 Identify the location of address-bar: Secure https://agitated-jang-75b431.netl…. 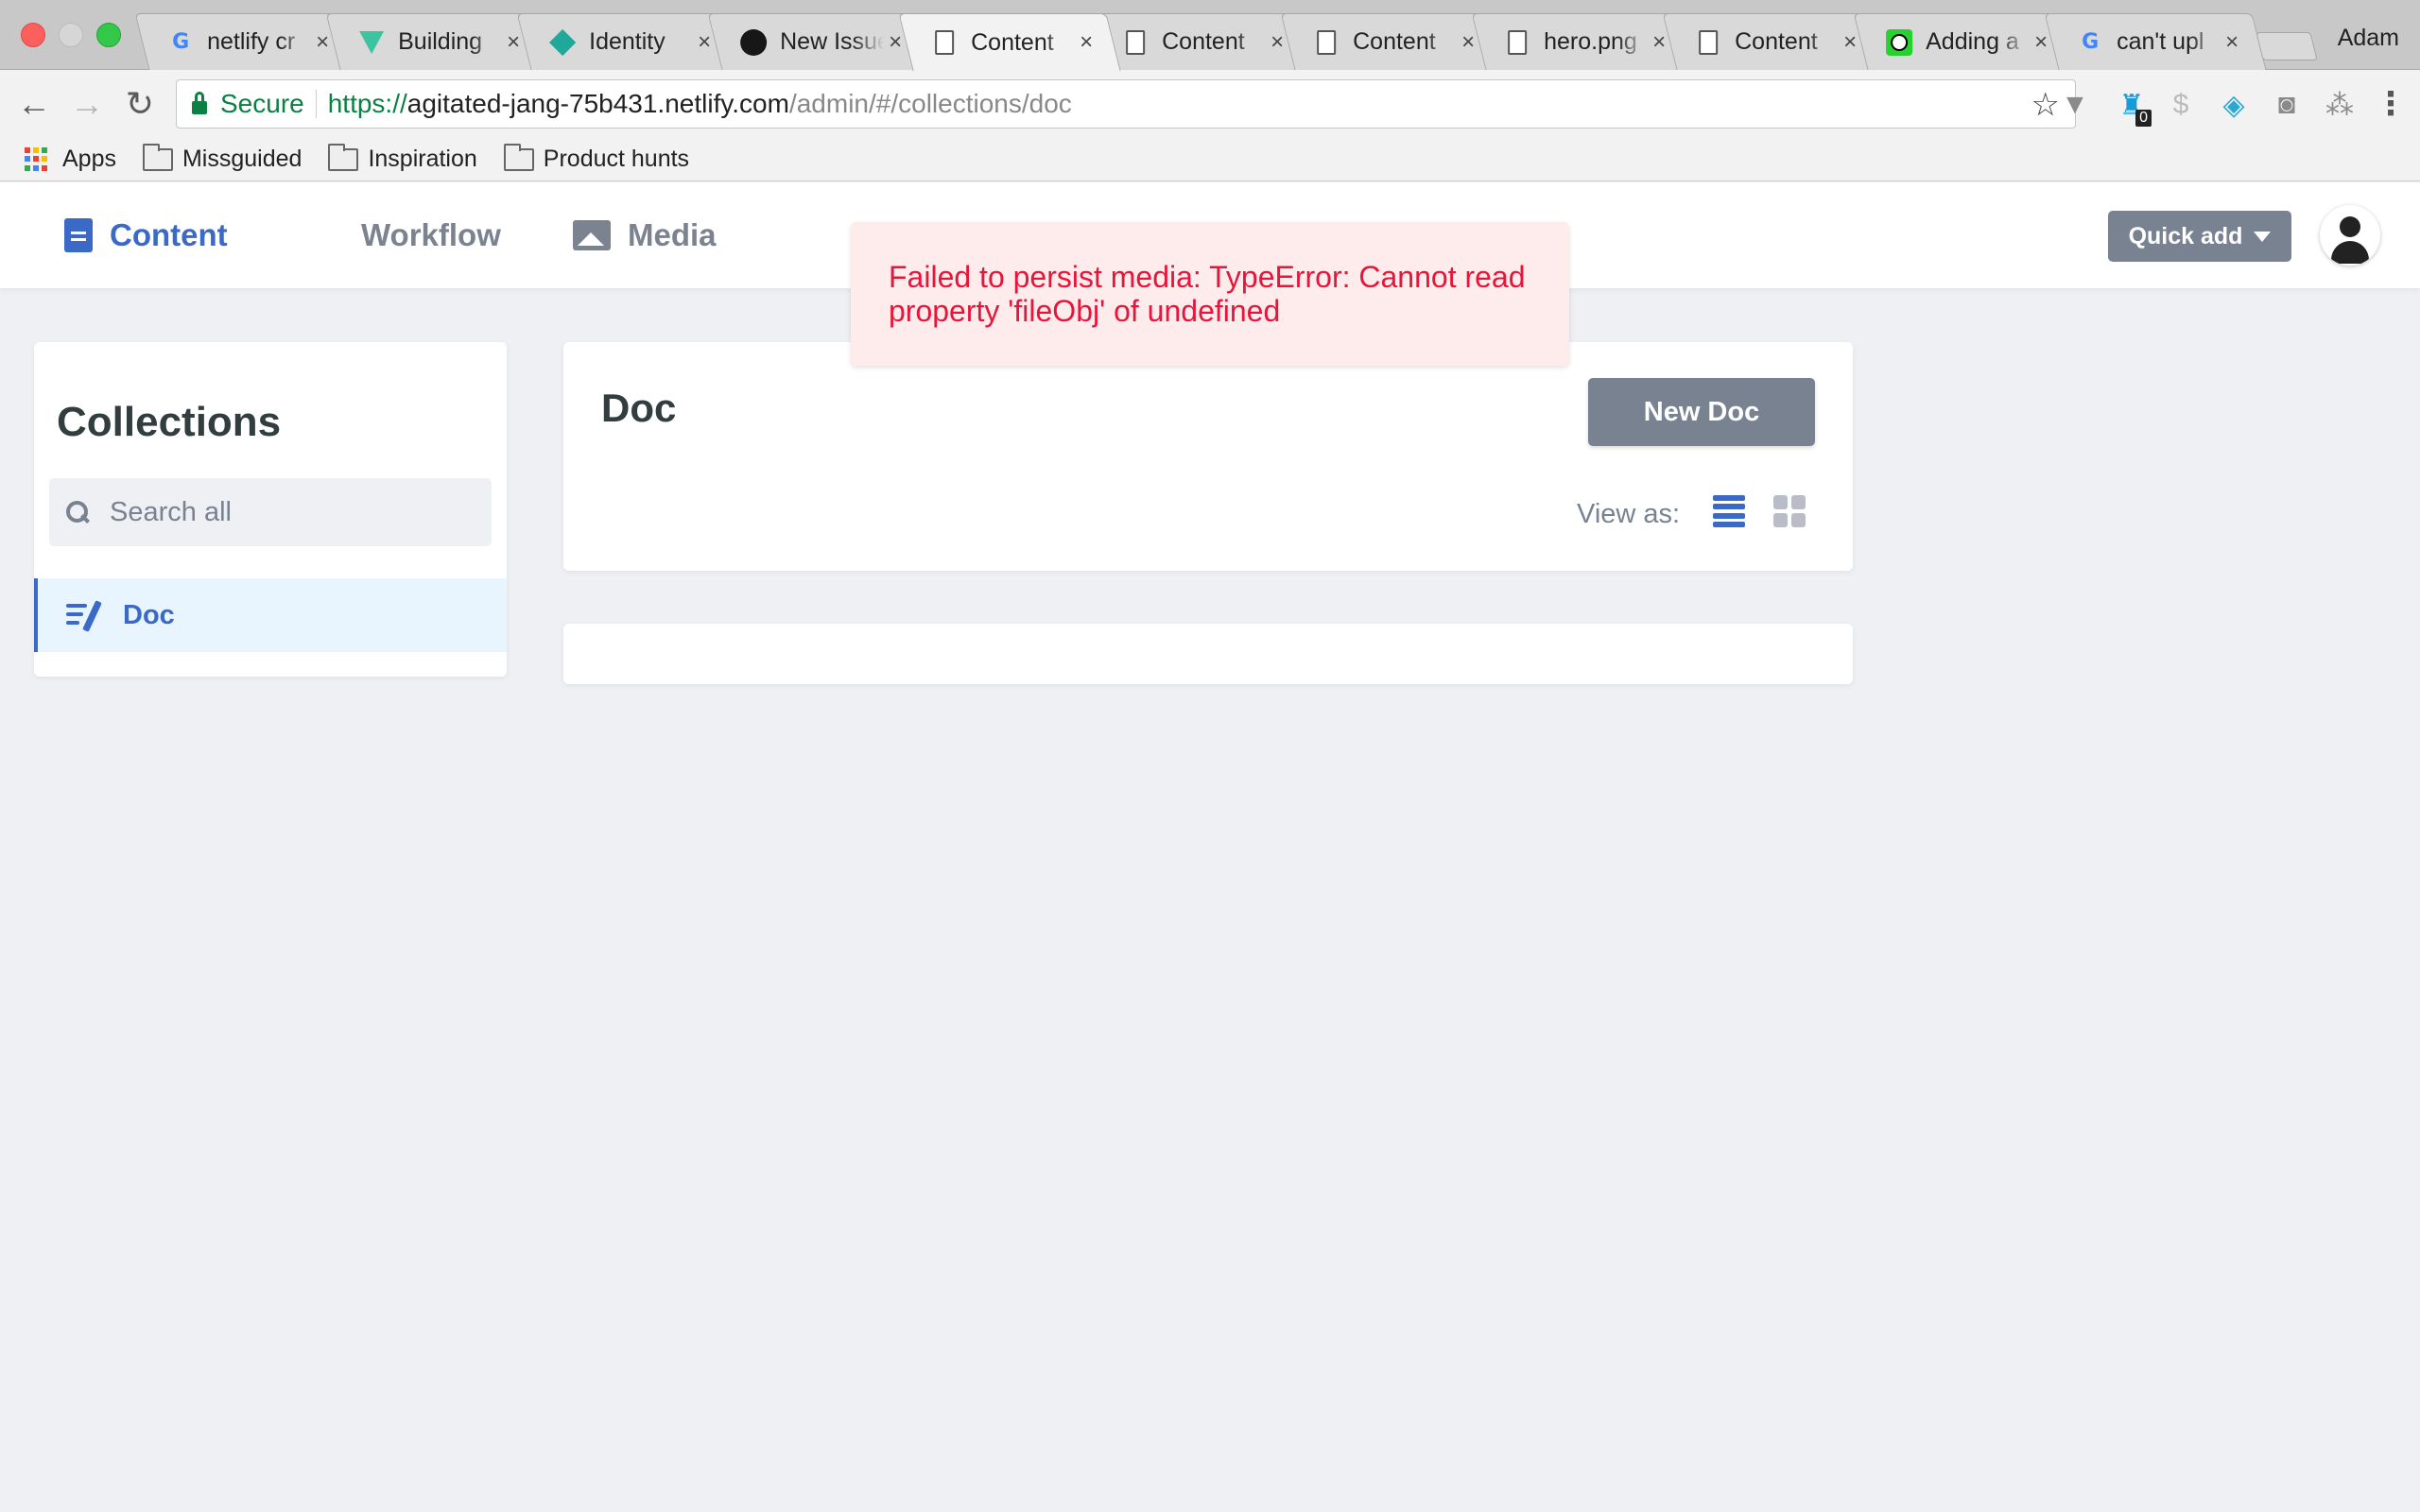
(1126, 104).